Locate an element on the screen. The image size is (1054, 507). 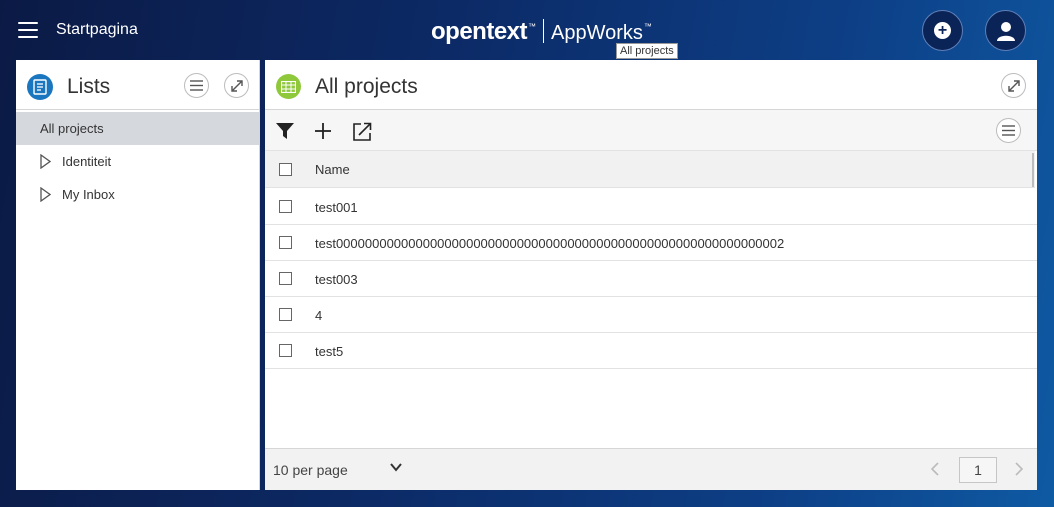
add-item-button is located at coordinates (323, 131).